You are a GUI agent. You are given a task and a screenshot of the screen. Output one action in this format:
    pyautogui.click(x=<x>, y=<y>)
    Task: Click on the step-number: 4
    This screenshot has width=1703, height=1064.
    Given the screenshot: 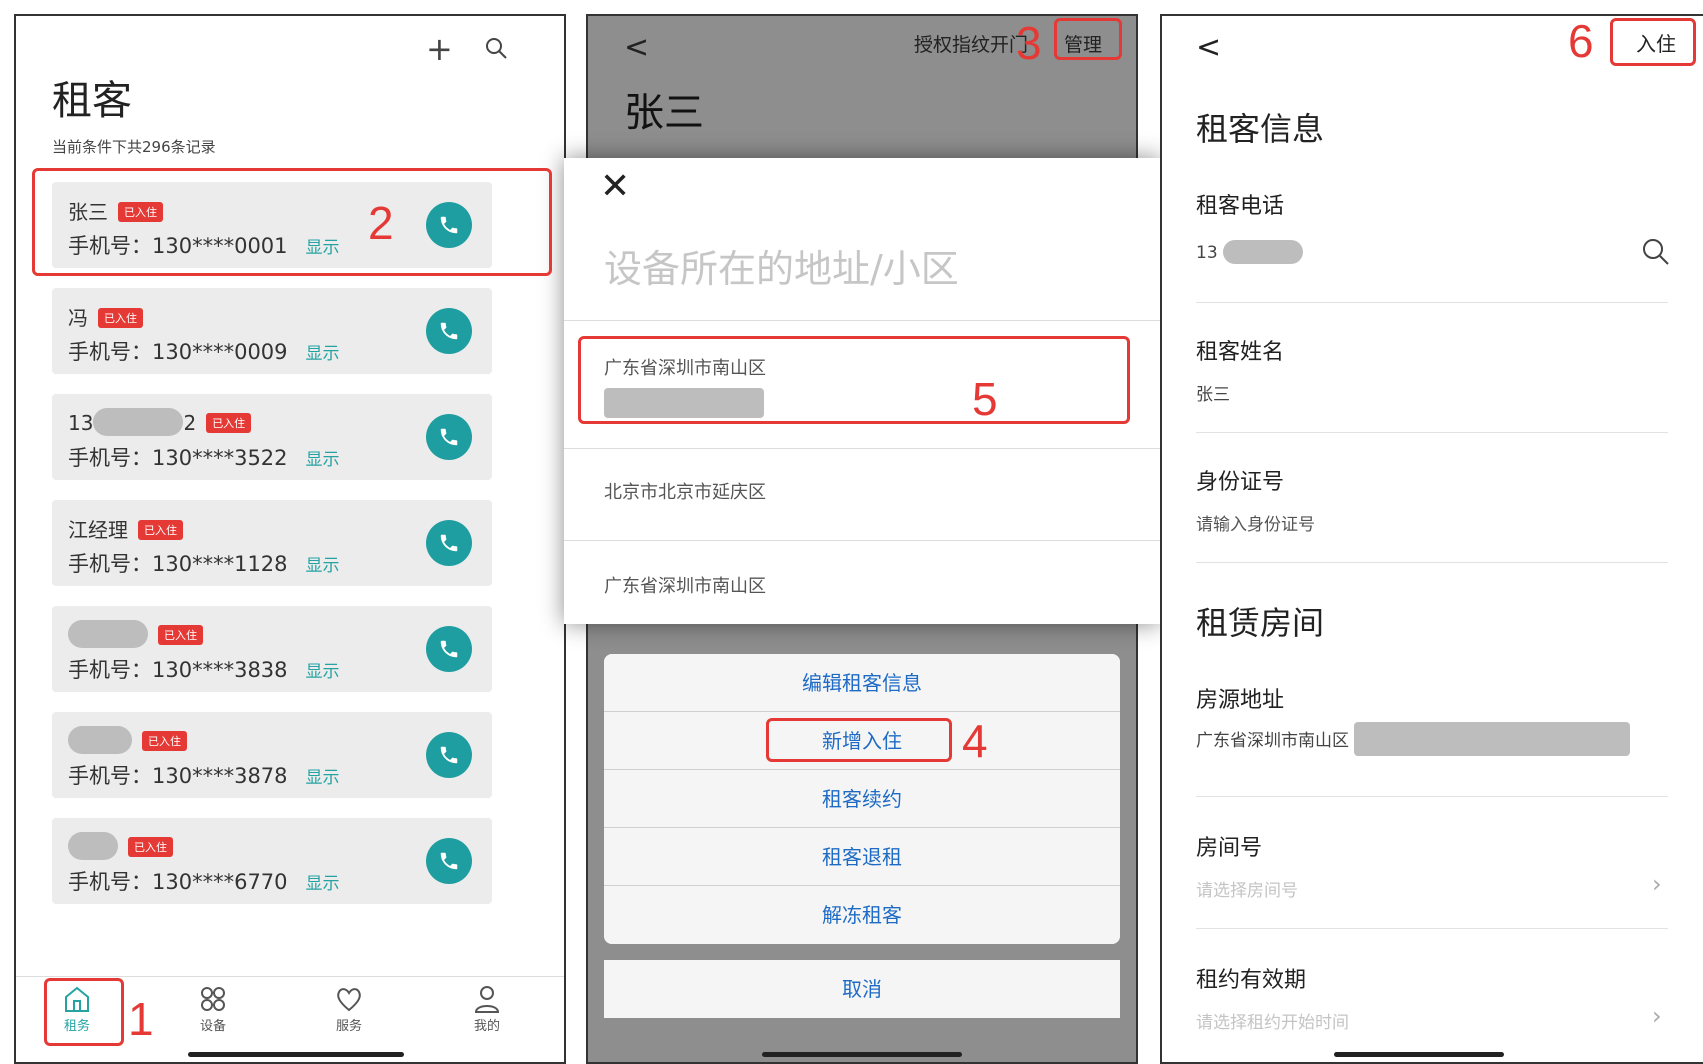 What is the action you would take?
    pyautogui.click(x=975, y=741)
    